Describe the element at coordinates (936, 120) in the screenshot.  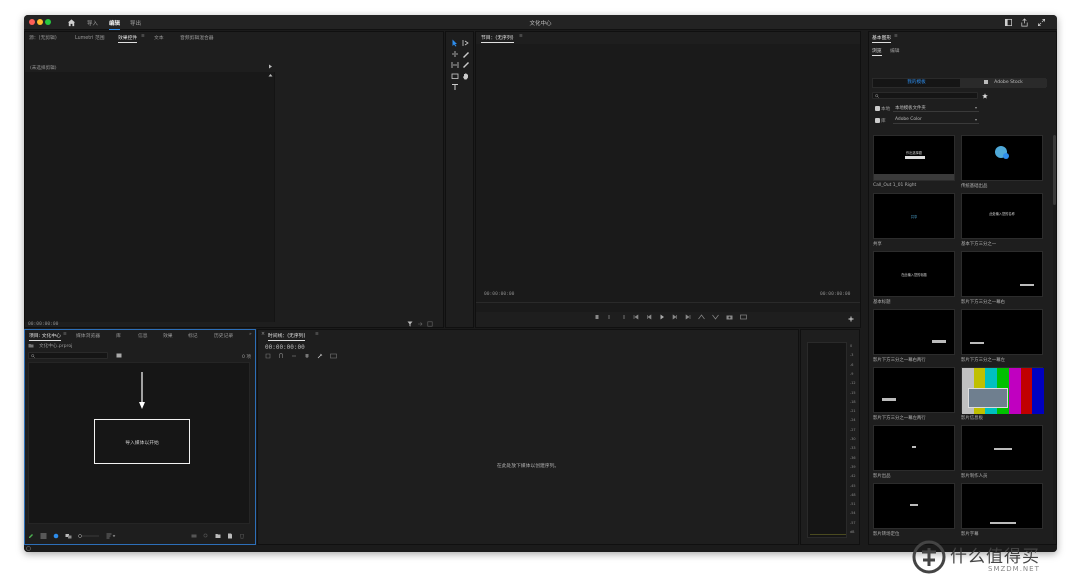
I see `library-dropdown: Adobe Color ▾` at that location.